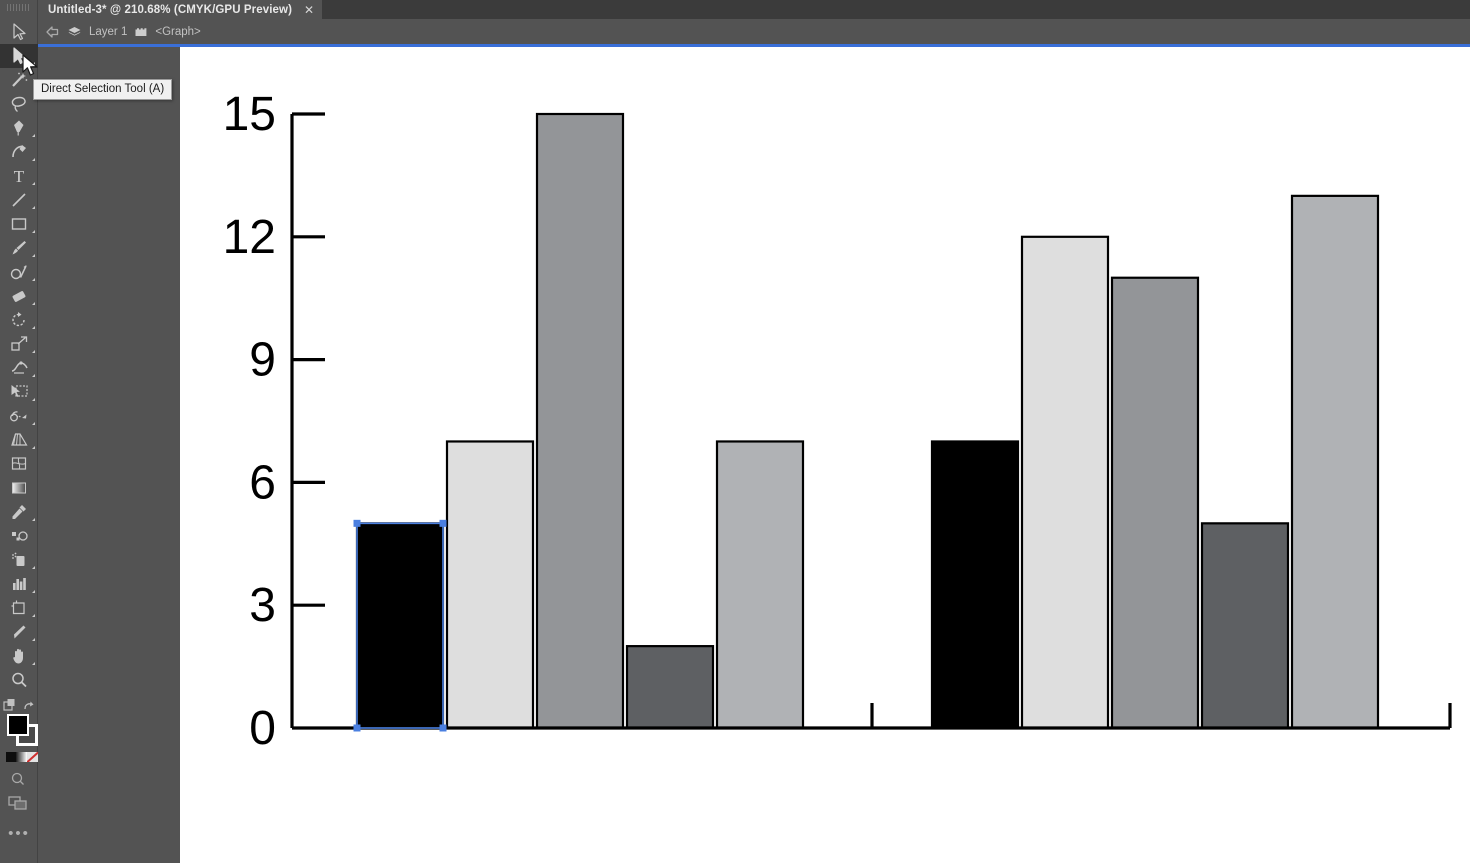 The height and width of the screenshot is (863, 1470). I want to click on selection-tool, so click(19, 32).